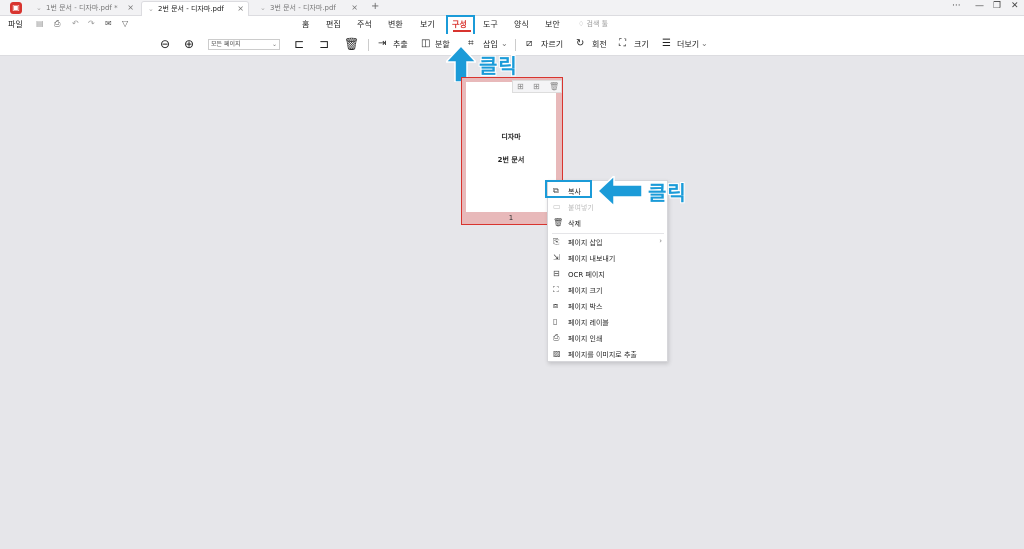 The image size is (1024, 549). I want to click on chevron-right-icon: ›, so click(660, 241).